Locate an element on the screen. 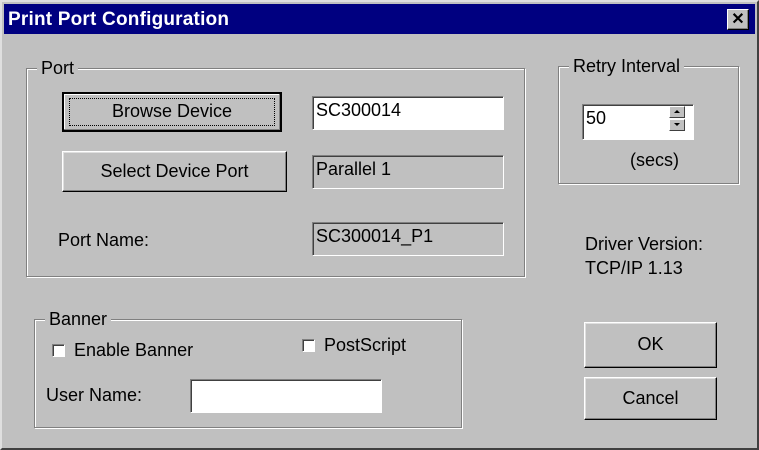  cancel-label: Cancel is located at coordinates (650, 398).